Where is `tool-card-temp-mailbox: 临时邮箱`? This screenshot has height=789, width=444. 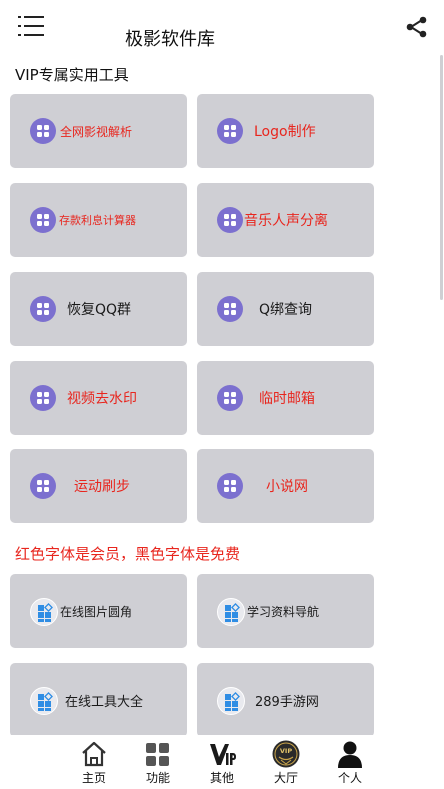
tool-card-temp-mailbox: 临时邮箱 is located at coordinates (285, 398).